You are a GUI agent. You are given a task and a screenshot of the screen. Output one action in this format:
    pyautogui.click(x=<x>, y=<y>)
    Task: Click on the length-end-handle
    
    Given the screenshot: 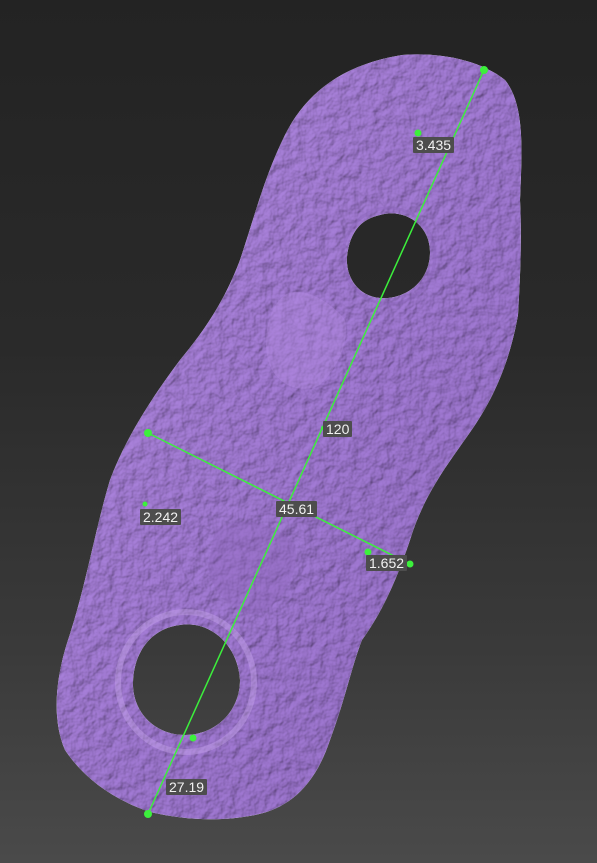 What is the action you would take?
    pyautogui.click(x=148, y=814)
    